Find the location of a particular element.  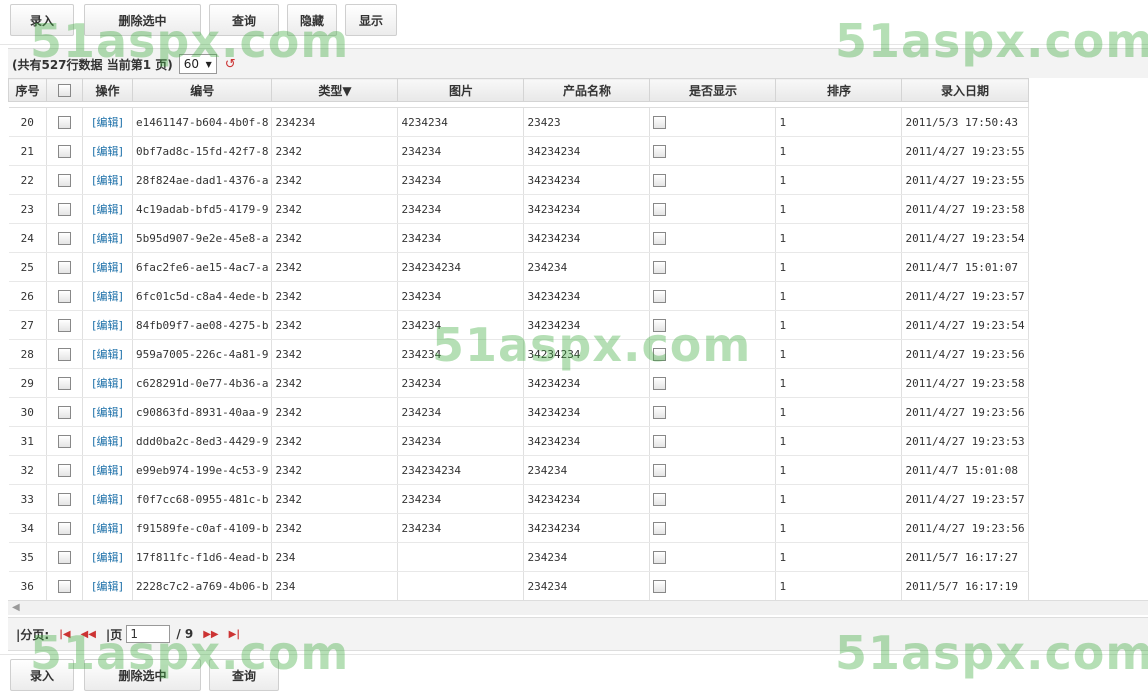

col-header-select-all is located at coordinates (64, 90).